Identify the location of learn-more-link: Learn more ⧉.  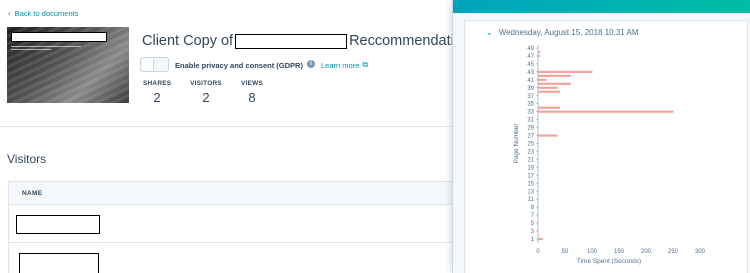
(344, 65).